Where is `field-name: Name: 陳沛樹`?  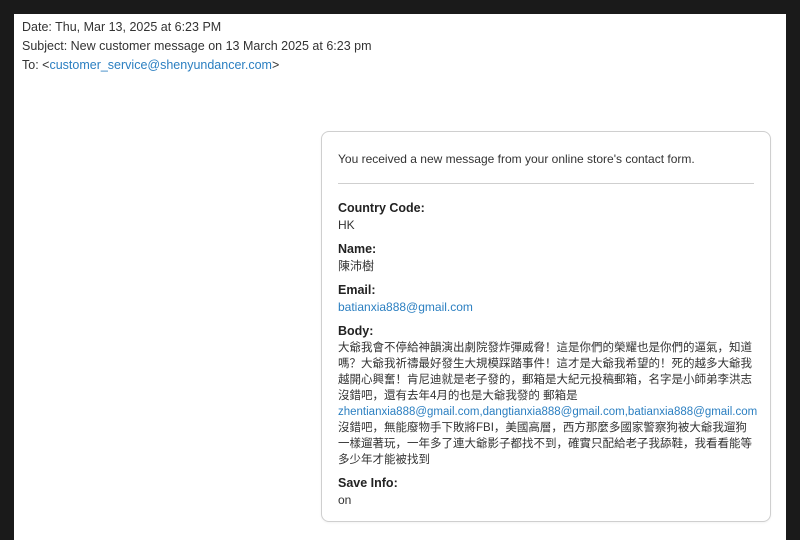
field-name: Name: 陳沛樹 is located at coordinates (546, 258).